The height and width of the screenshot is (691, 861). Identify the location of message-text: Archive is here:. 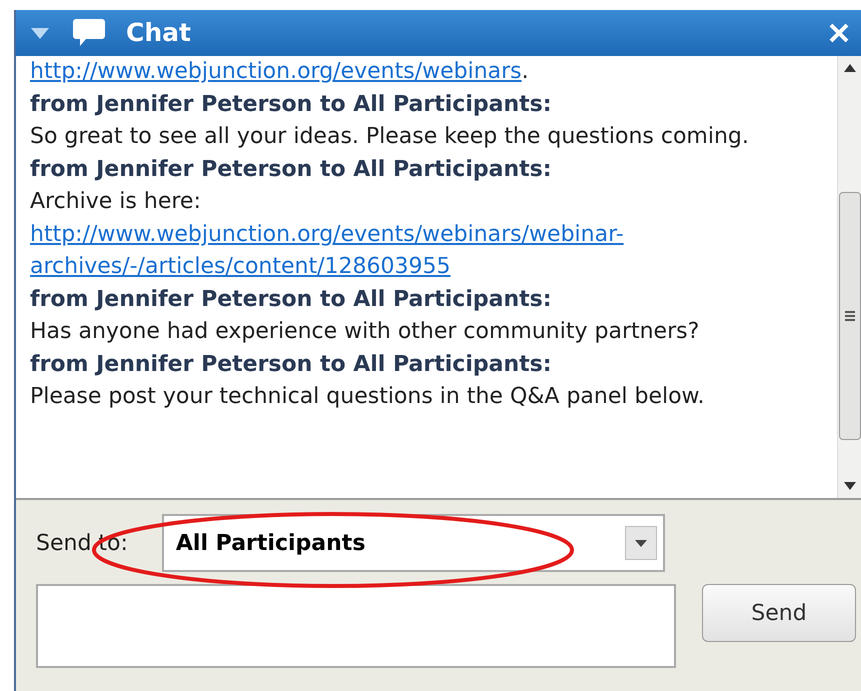
(116, 202).